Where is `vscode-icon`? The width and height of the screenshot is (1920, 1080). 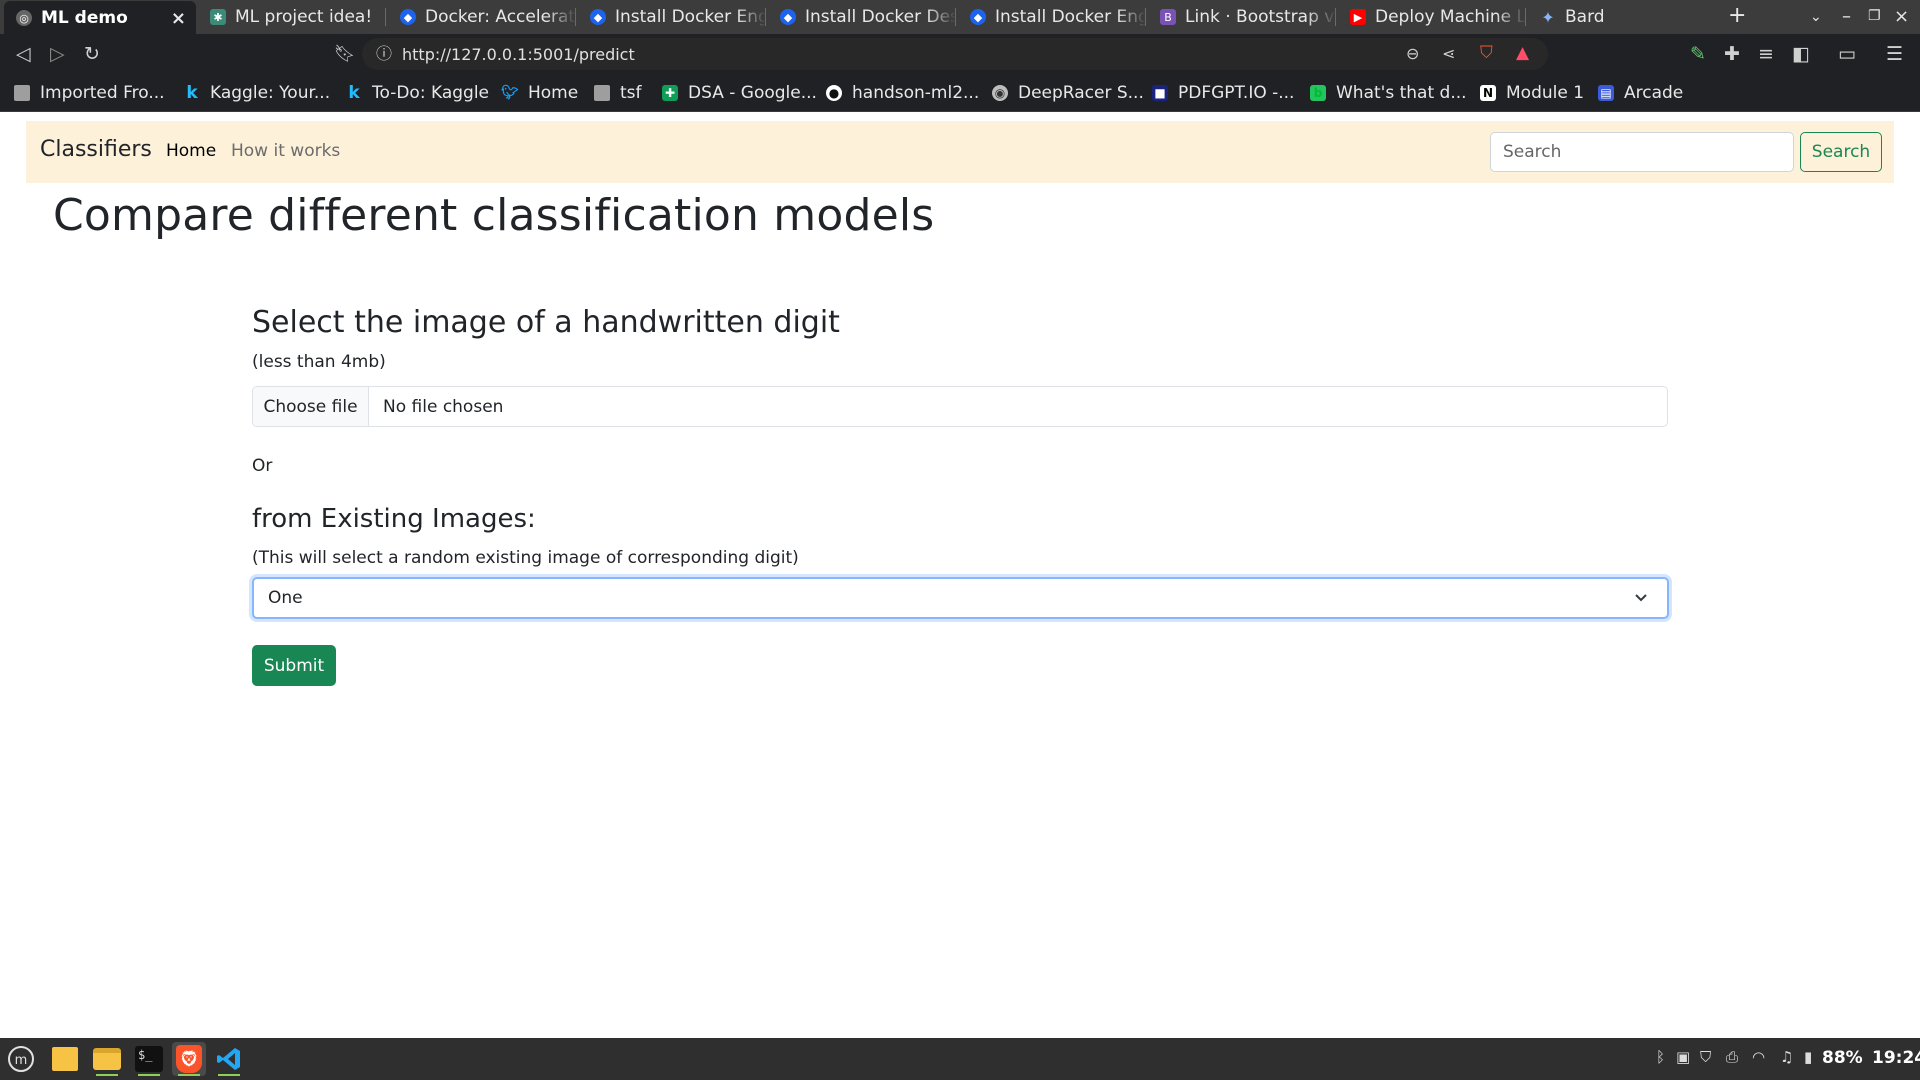 vscode-icon is located at coordinates (229, 1059).